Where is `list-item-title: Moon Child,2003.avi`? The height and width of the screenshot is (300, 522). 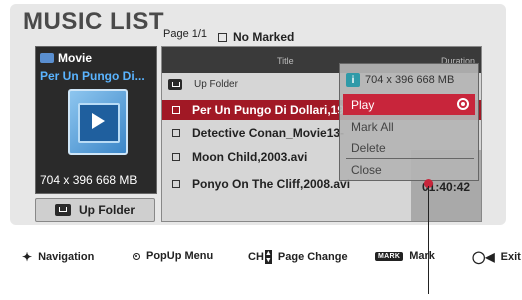
list-item-title: Moon Child,2003.avi is located at coordinates (250, 157).